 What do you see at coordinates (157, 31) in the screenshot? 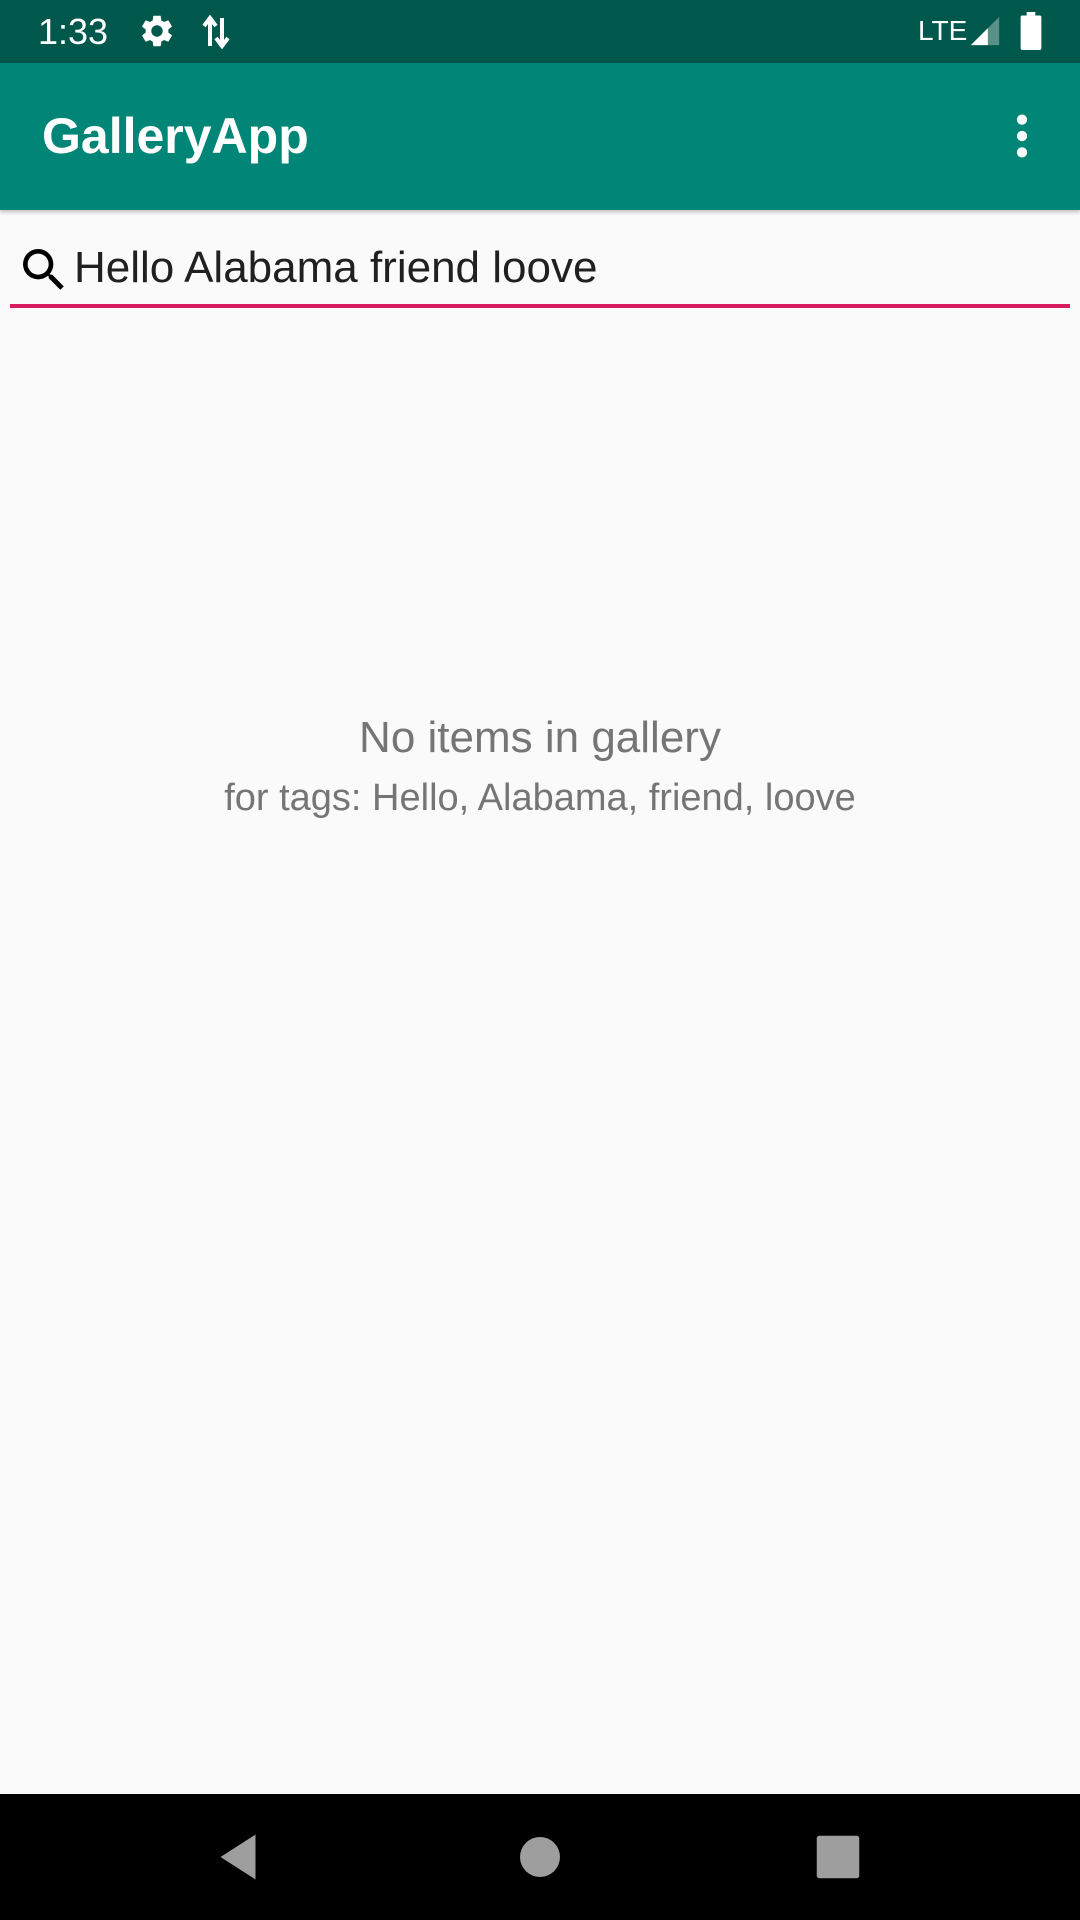
I see `settings-icon` at bounding box center [157, 31].